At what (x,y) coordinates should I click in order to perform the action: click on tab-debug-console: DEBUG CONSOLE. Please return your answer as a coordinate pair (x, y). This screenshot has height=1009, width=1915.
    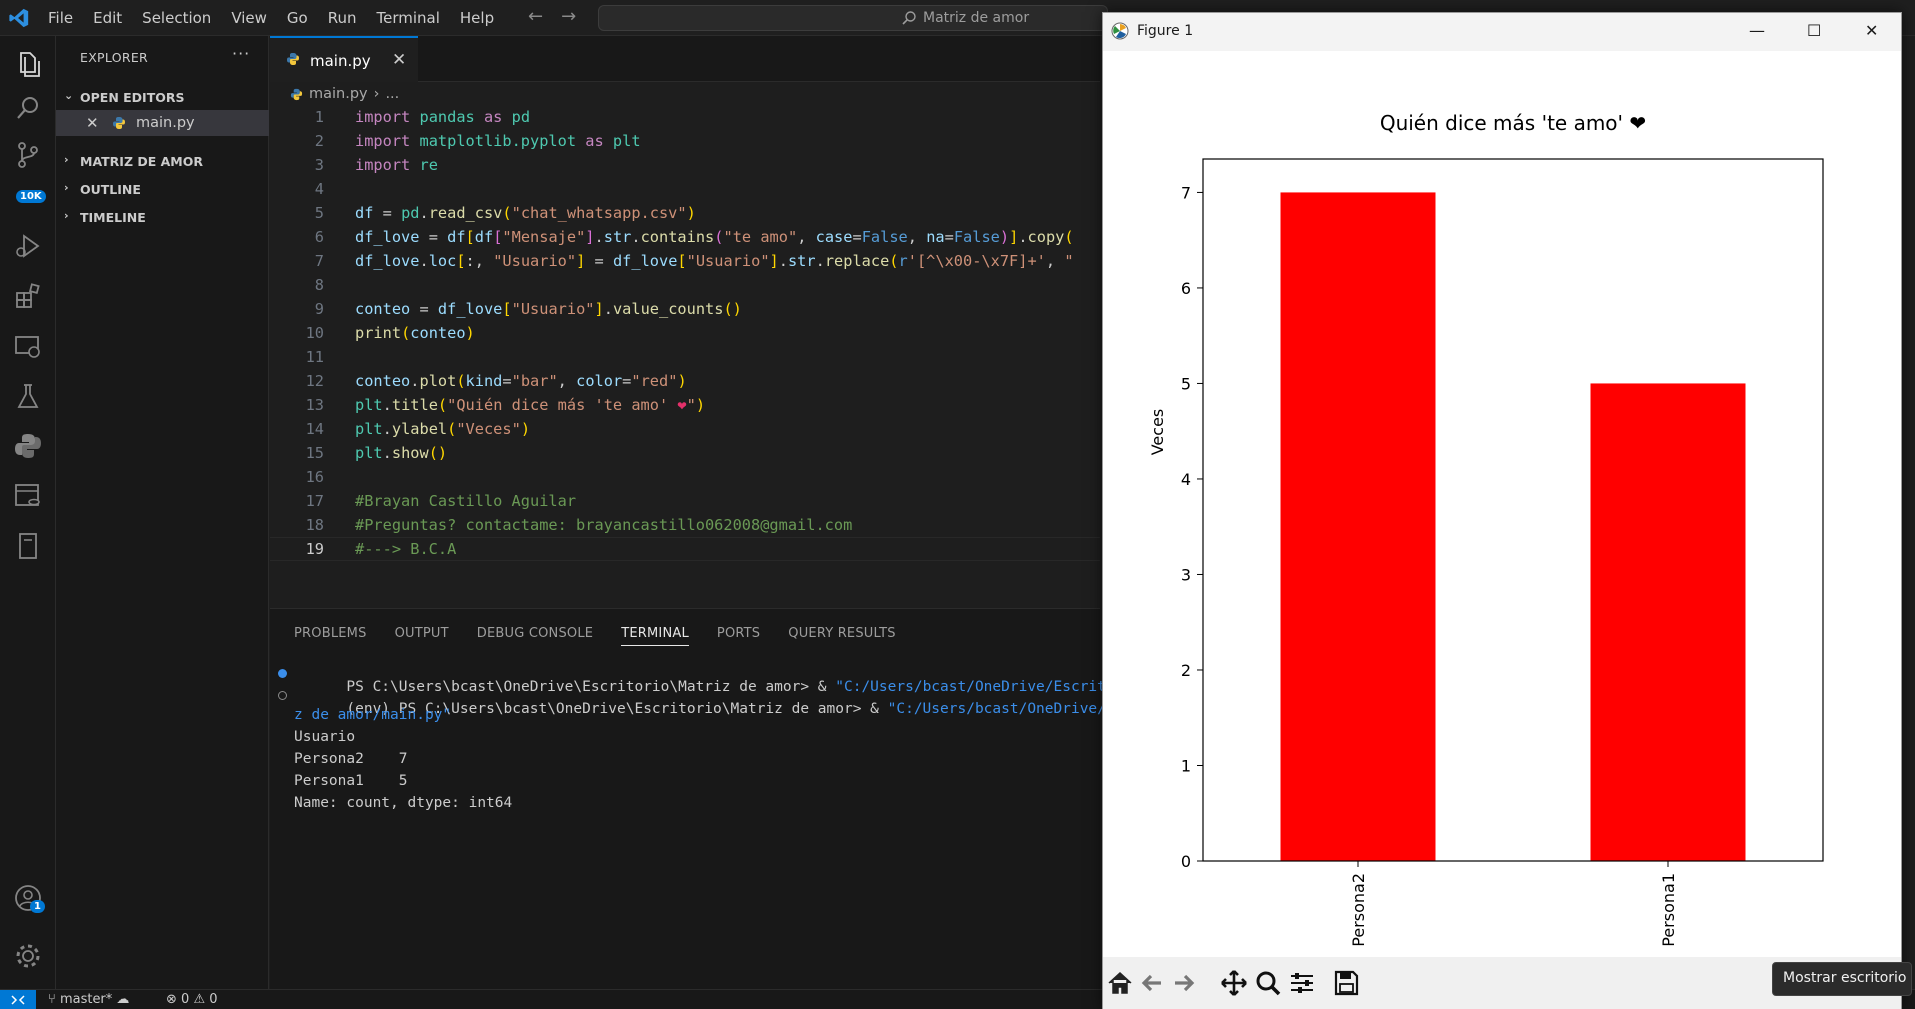
    Looking at the image, I should click on (535, 636).